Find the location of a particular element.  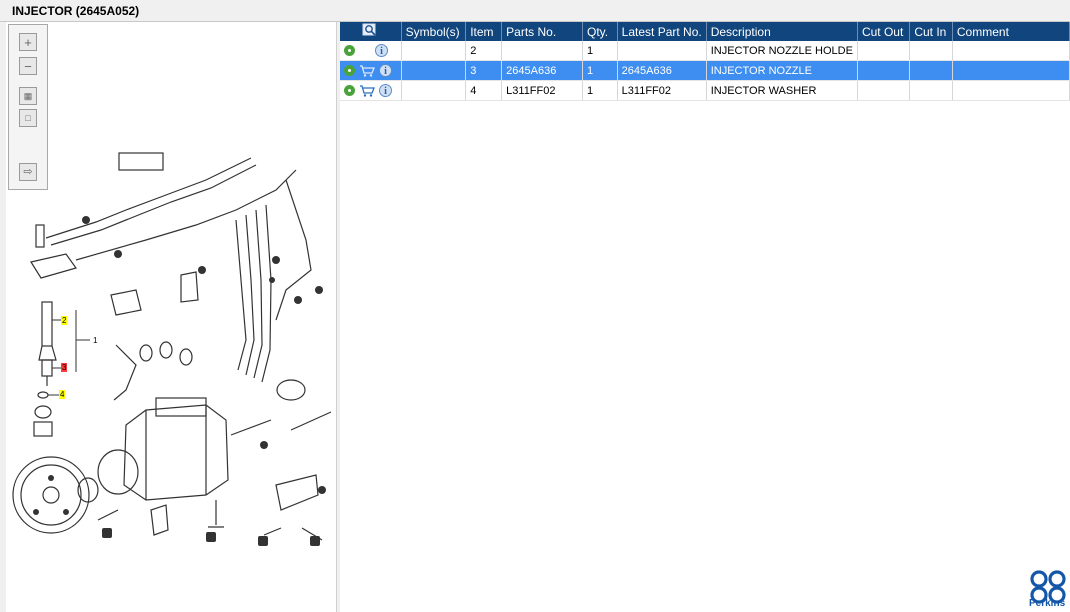

table-row: i 3 2645A636 1 2645A636 INJECTOR NOZZLE is located at coordinates (705, 70).